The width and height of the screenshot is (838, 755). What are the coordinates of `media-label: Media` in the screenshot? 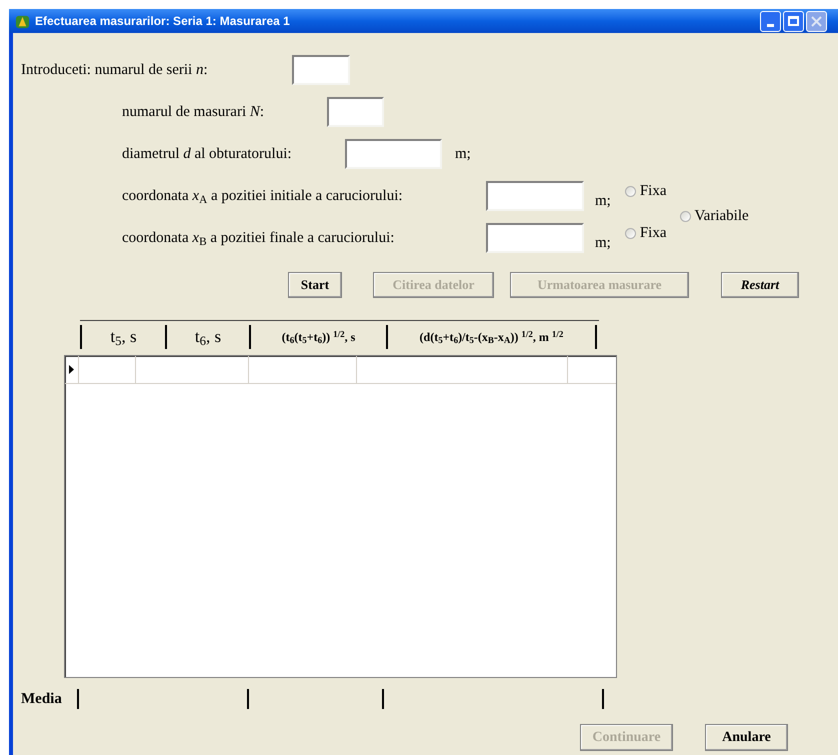 It's located at (41, 699).